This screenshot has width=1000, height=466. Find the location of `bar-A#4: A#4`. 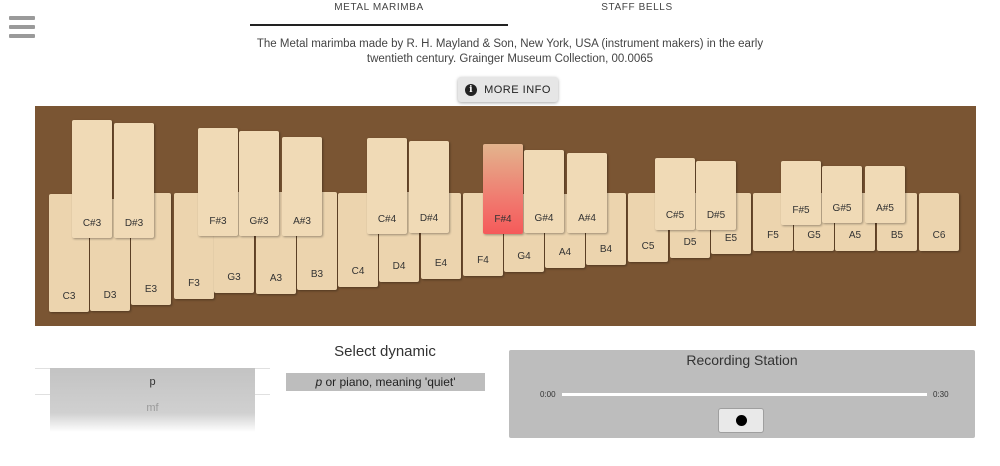

bar-A#4: A#4 is located at coordinates (587, 193).